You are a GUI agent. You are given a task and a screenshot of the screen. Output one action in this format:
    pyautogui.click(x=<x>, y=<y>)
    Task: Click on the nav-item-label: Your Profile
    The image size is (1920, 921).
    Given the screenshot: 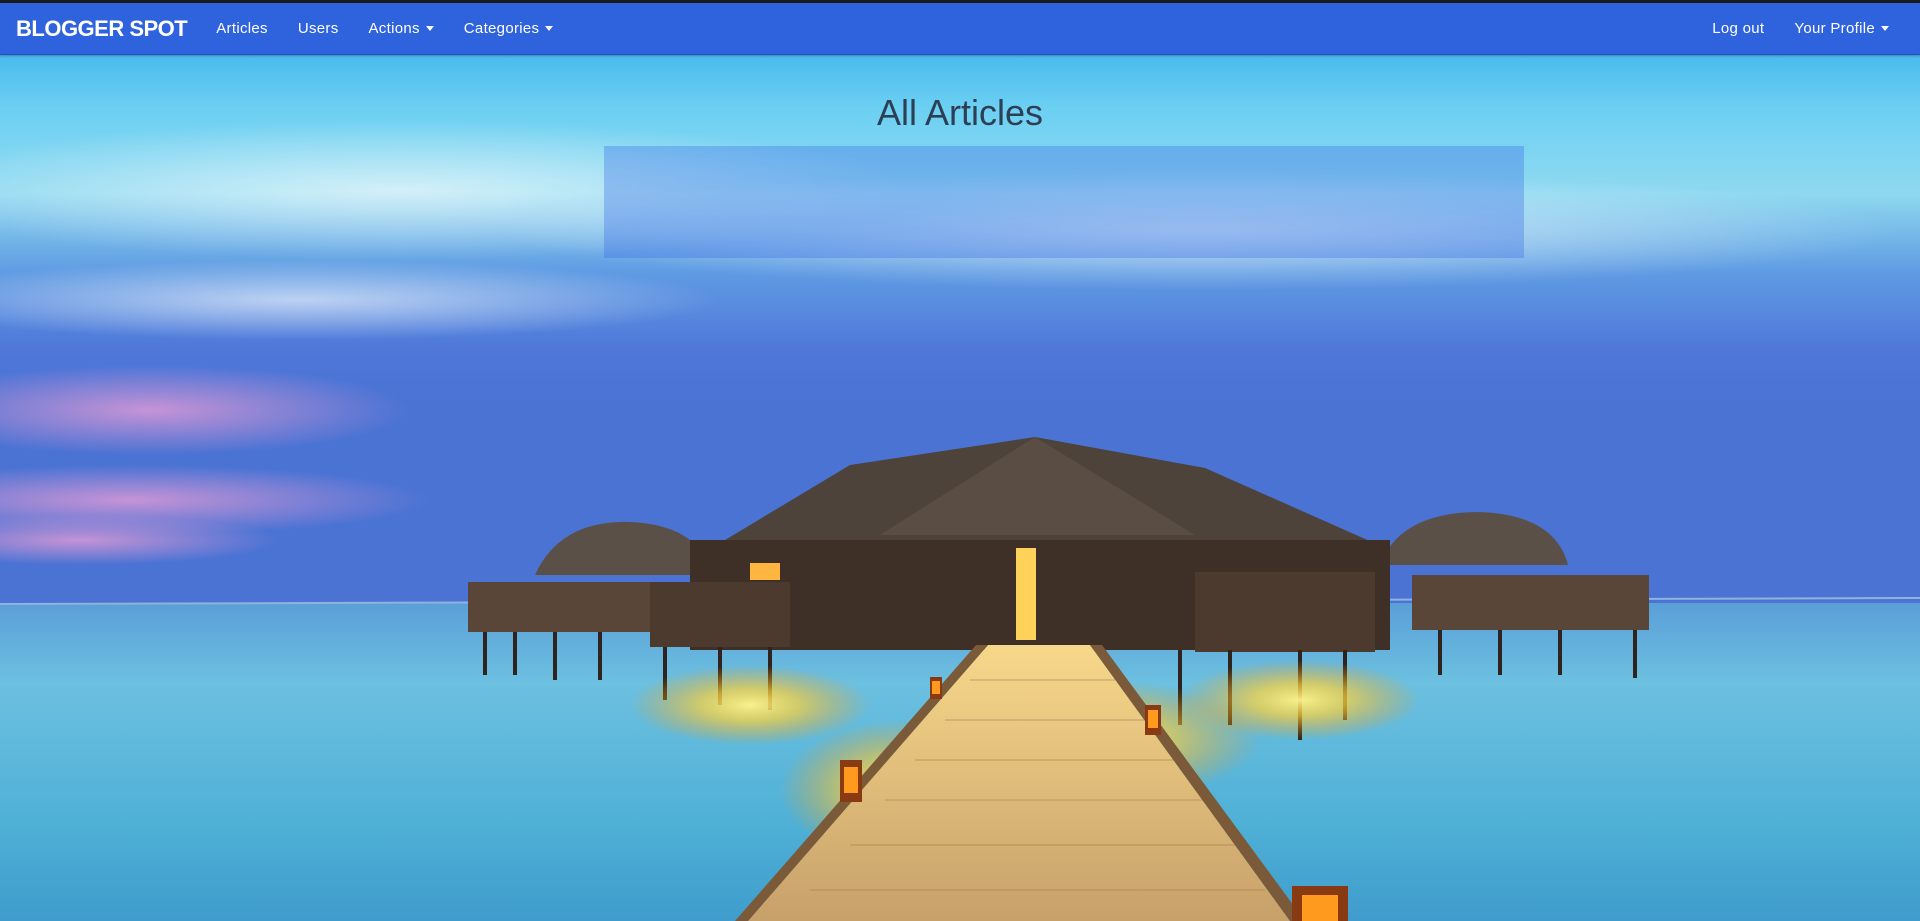 What is the action you would take?
    pyautogui.click(x=1834, y=28)
    